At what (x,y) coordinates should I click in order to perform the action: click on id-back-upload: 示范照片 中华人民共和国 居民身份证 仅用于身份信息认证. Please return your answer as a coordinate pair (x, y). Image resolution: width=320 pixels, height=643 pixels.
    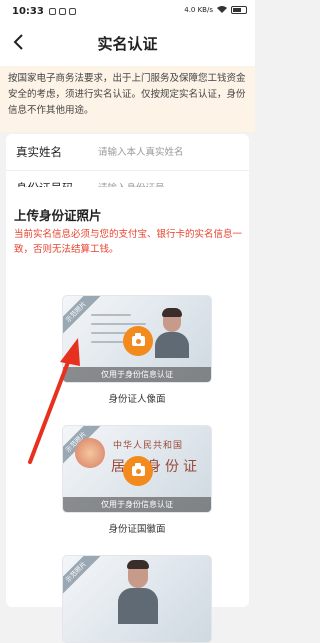
    Looking at the image, I should click on (137, 469).